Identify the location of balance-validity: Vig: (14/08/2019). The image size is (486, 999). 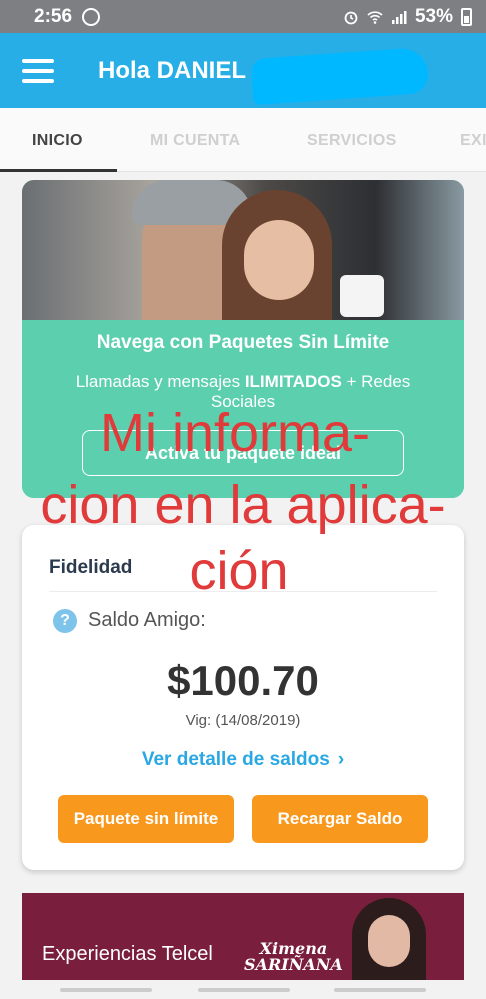
(243, 720).